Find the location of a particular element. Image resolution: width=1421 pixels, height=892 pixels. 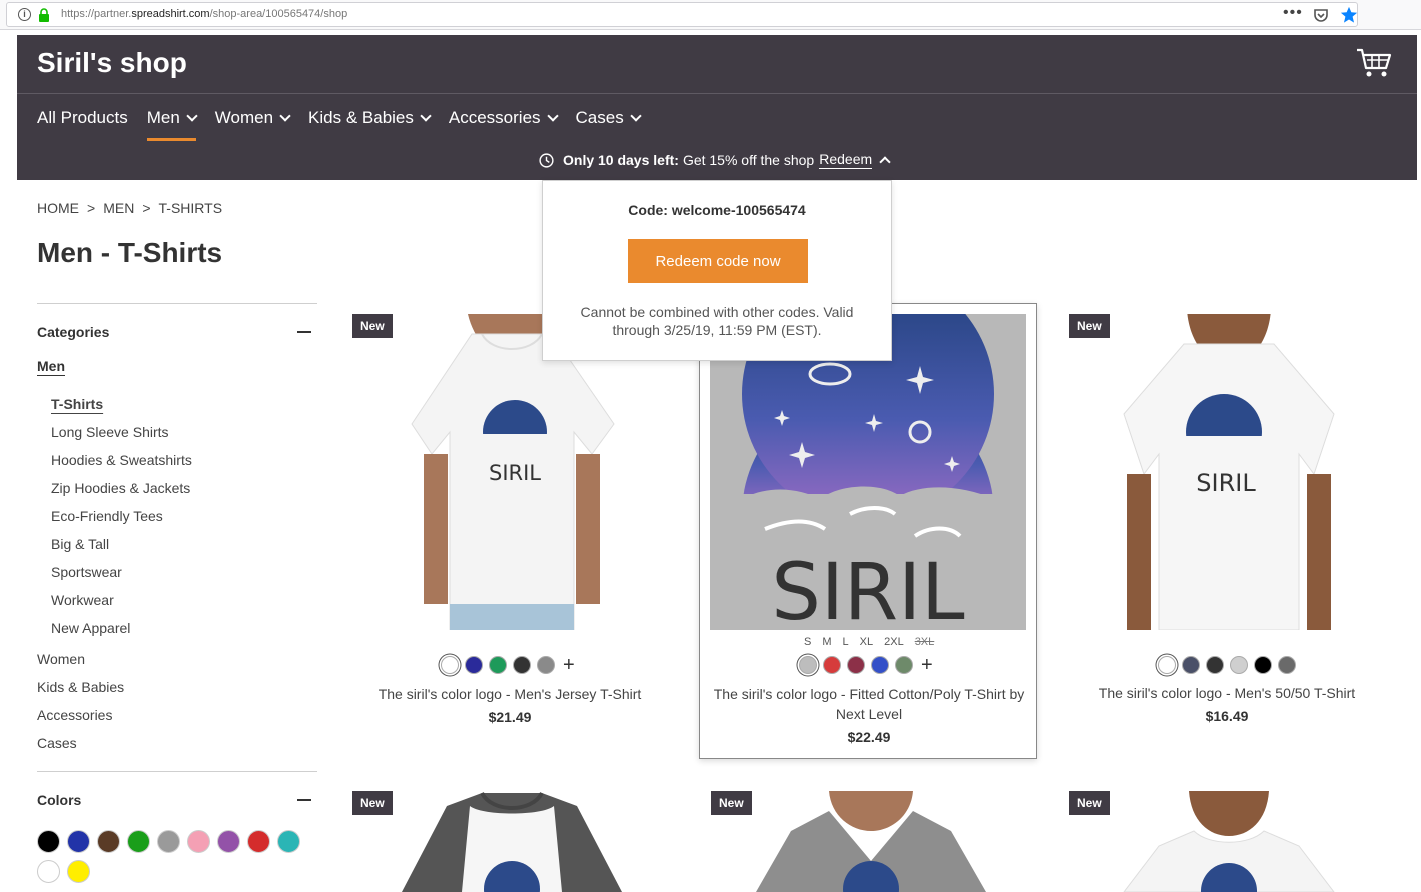

breadcrumb: HOME > MEN > T-SHIRTS is located at coordinates (129, 208).